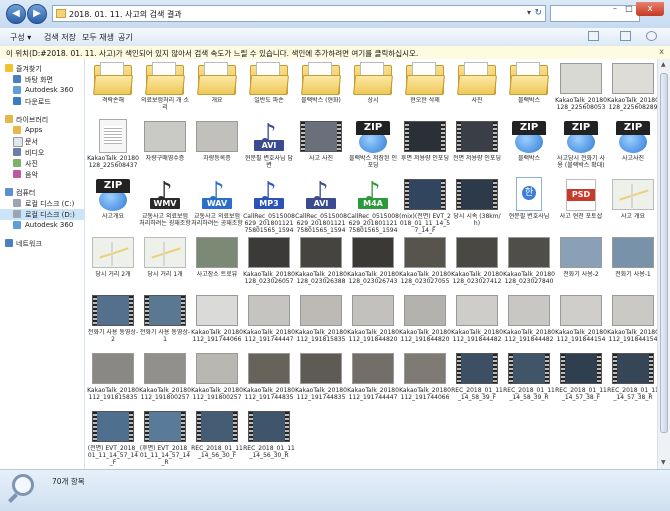 The height and width of the screenshot is (511, 670). What do you see at coordinates (217, 90) in the screenshot?
I see `file-item: 개요` at bounding box center [217, 90].